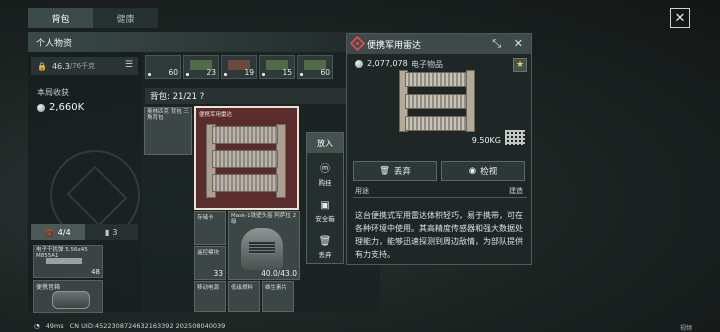  What do you see at coordinates (520, 65) in the screenshot?
I see `favorite-star-icon: ★` at bounding box center [520, 65].